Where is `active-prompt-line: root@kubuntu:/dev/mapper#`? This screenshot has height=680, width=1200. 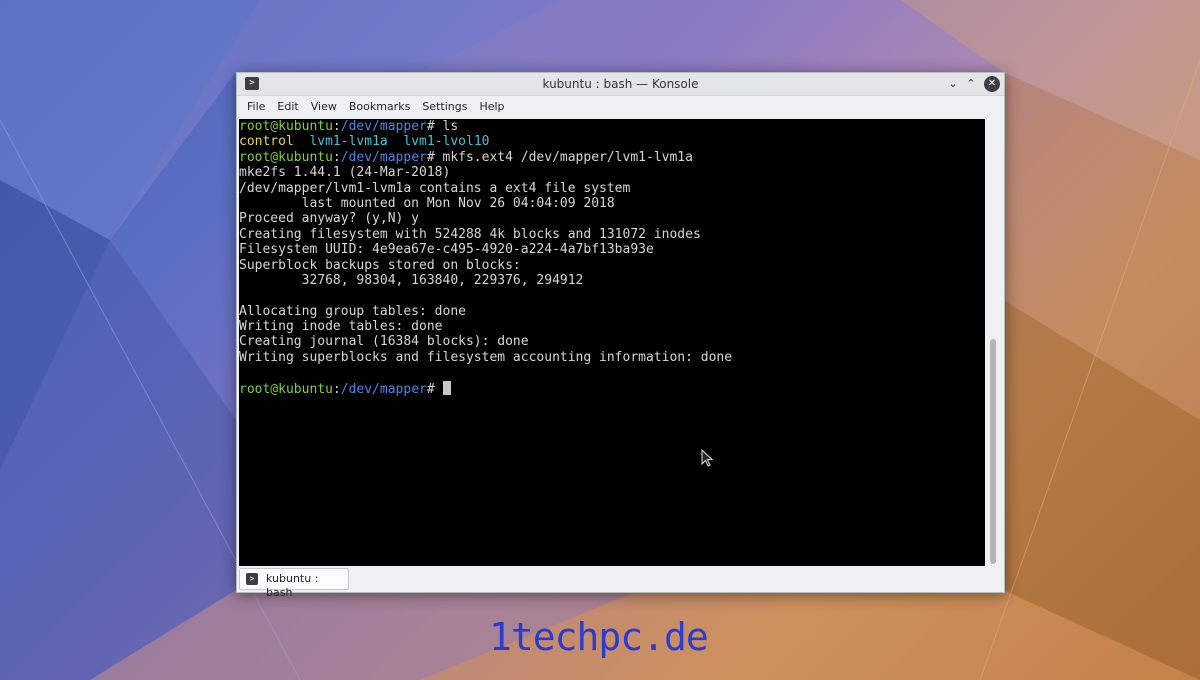 active-prompt-line: root@kubuntu:/dev/mapper# is located at coordinates (612, 388).